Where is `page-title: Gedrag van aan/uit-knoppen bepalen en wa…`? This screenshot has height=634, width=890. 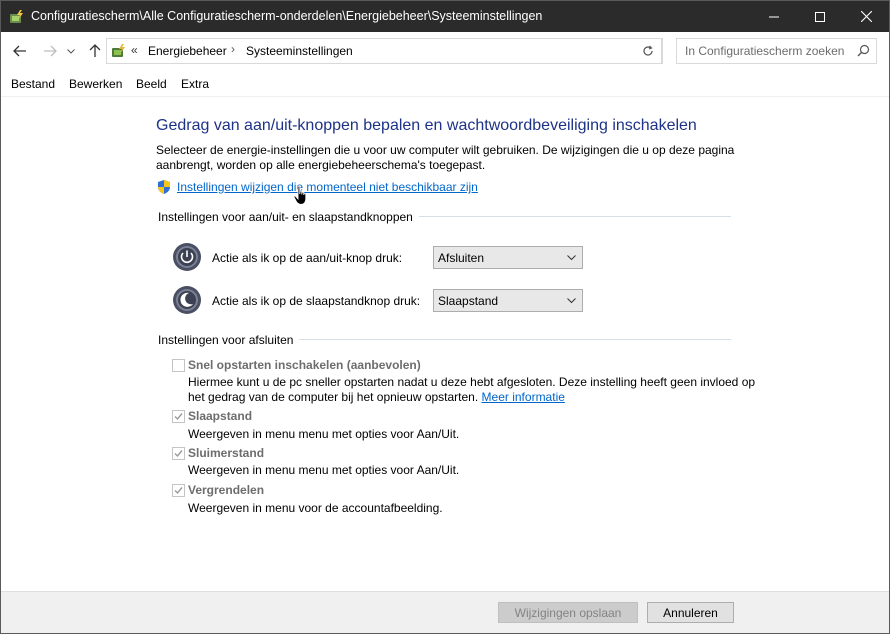 page-title: Gedrag van aan/uit-knoppen bepalen en wa… is located at coordinates (426, 125).